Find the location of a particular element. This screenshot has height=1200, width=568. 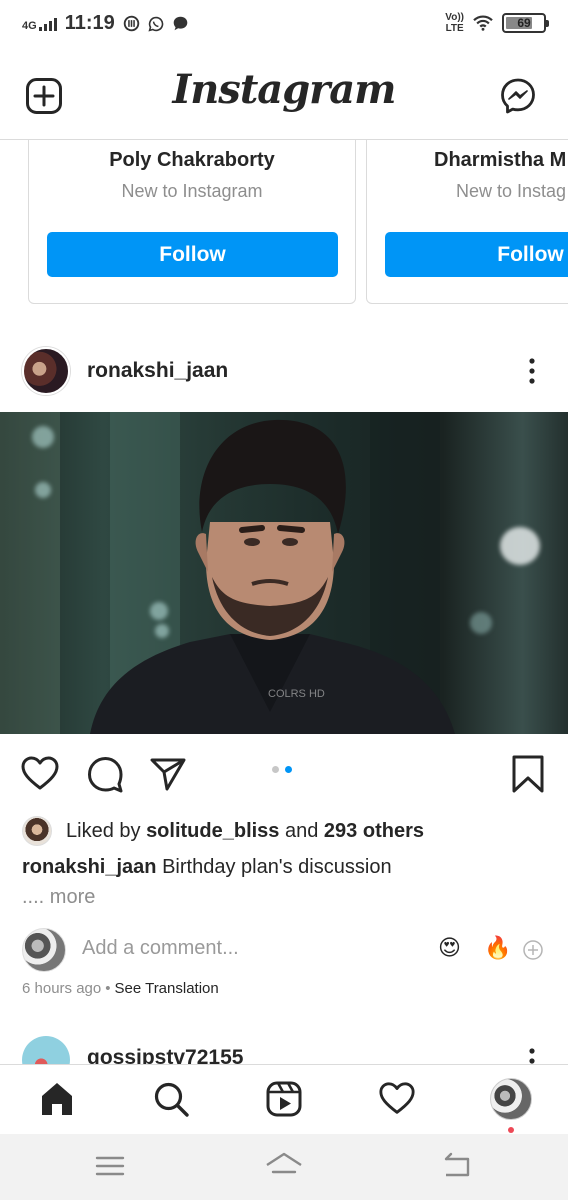

carousel-dot is located at coordinates (275, 769).